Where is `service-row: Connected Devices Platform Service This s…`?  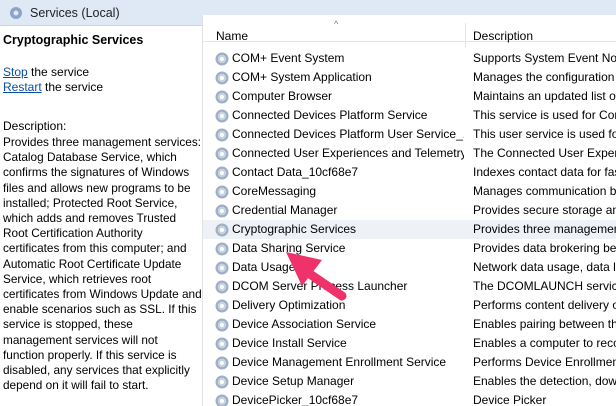
service-row: Connected Devices Platform Service This s… is located at coordinates (409, 115).